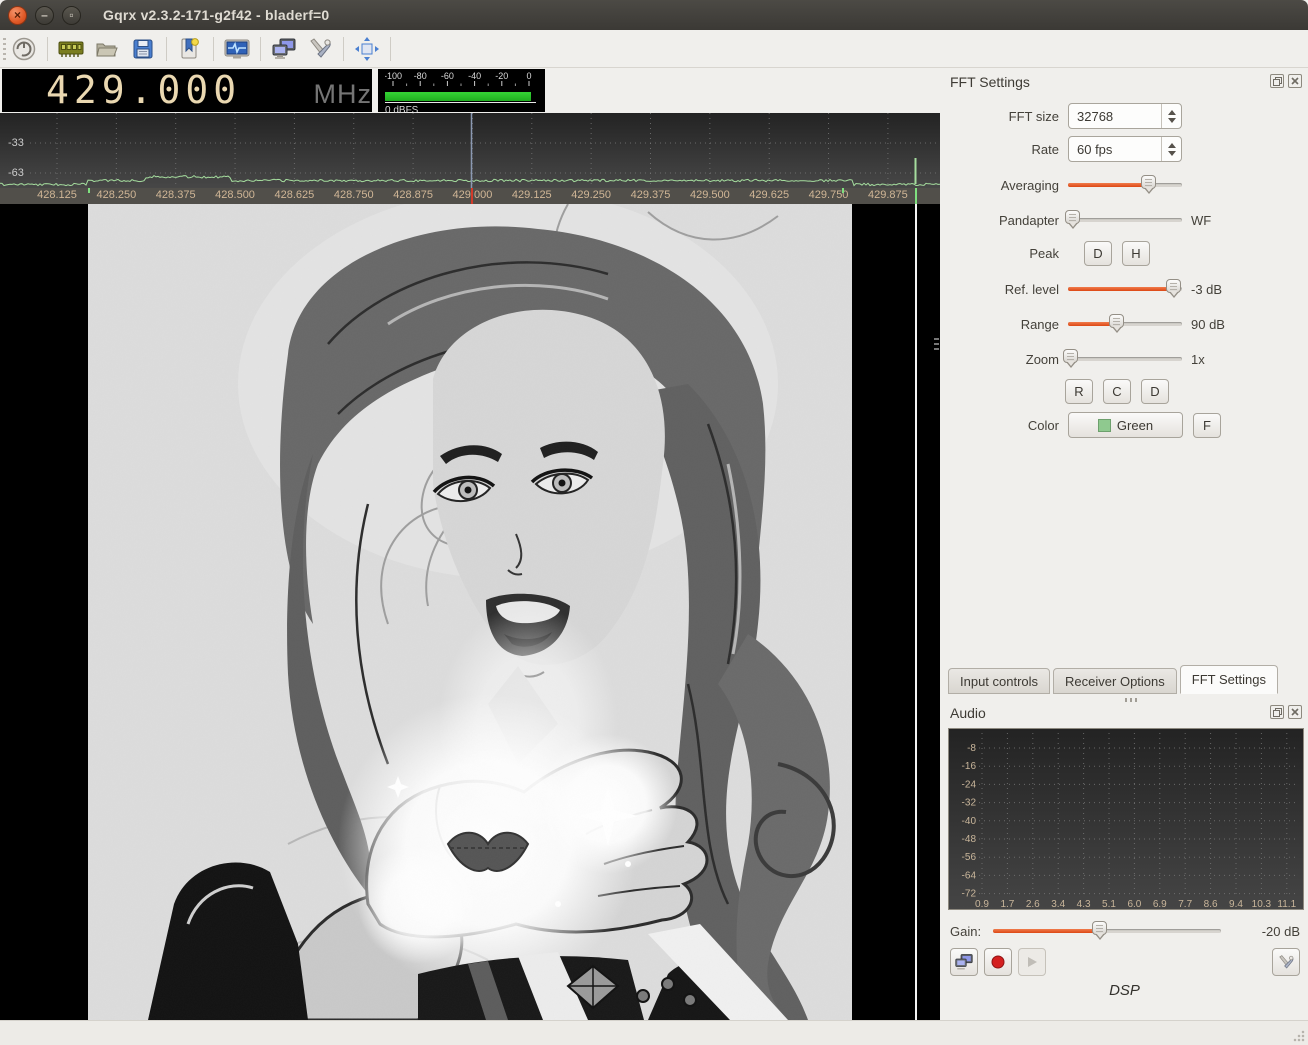 This screenshot has height=1045, width=1308. I want to click on open-button, so click(107, 49).